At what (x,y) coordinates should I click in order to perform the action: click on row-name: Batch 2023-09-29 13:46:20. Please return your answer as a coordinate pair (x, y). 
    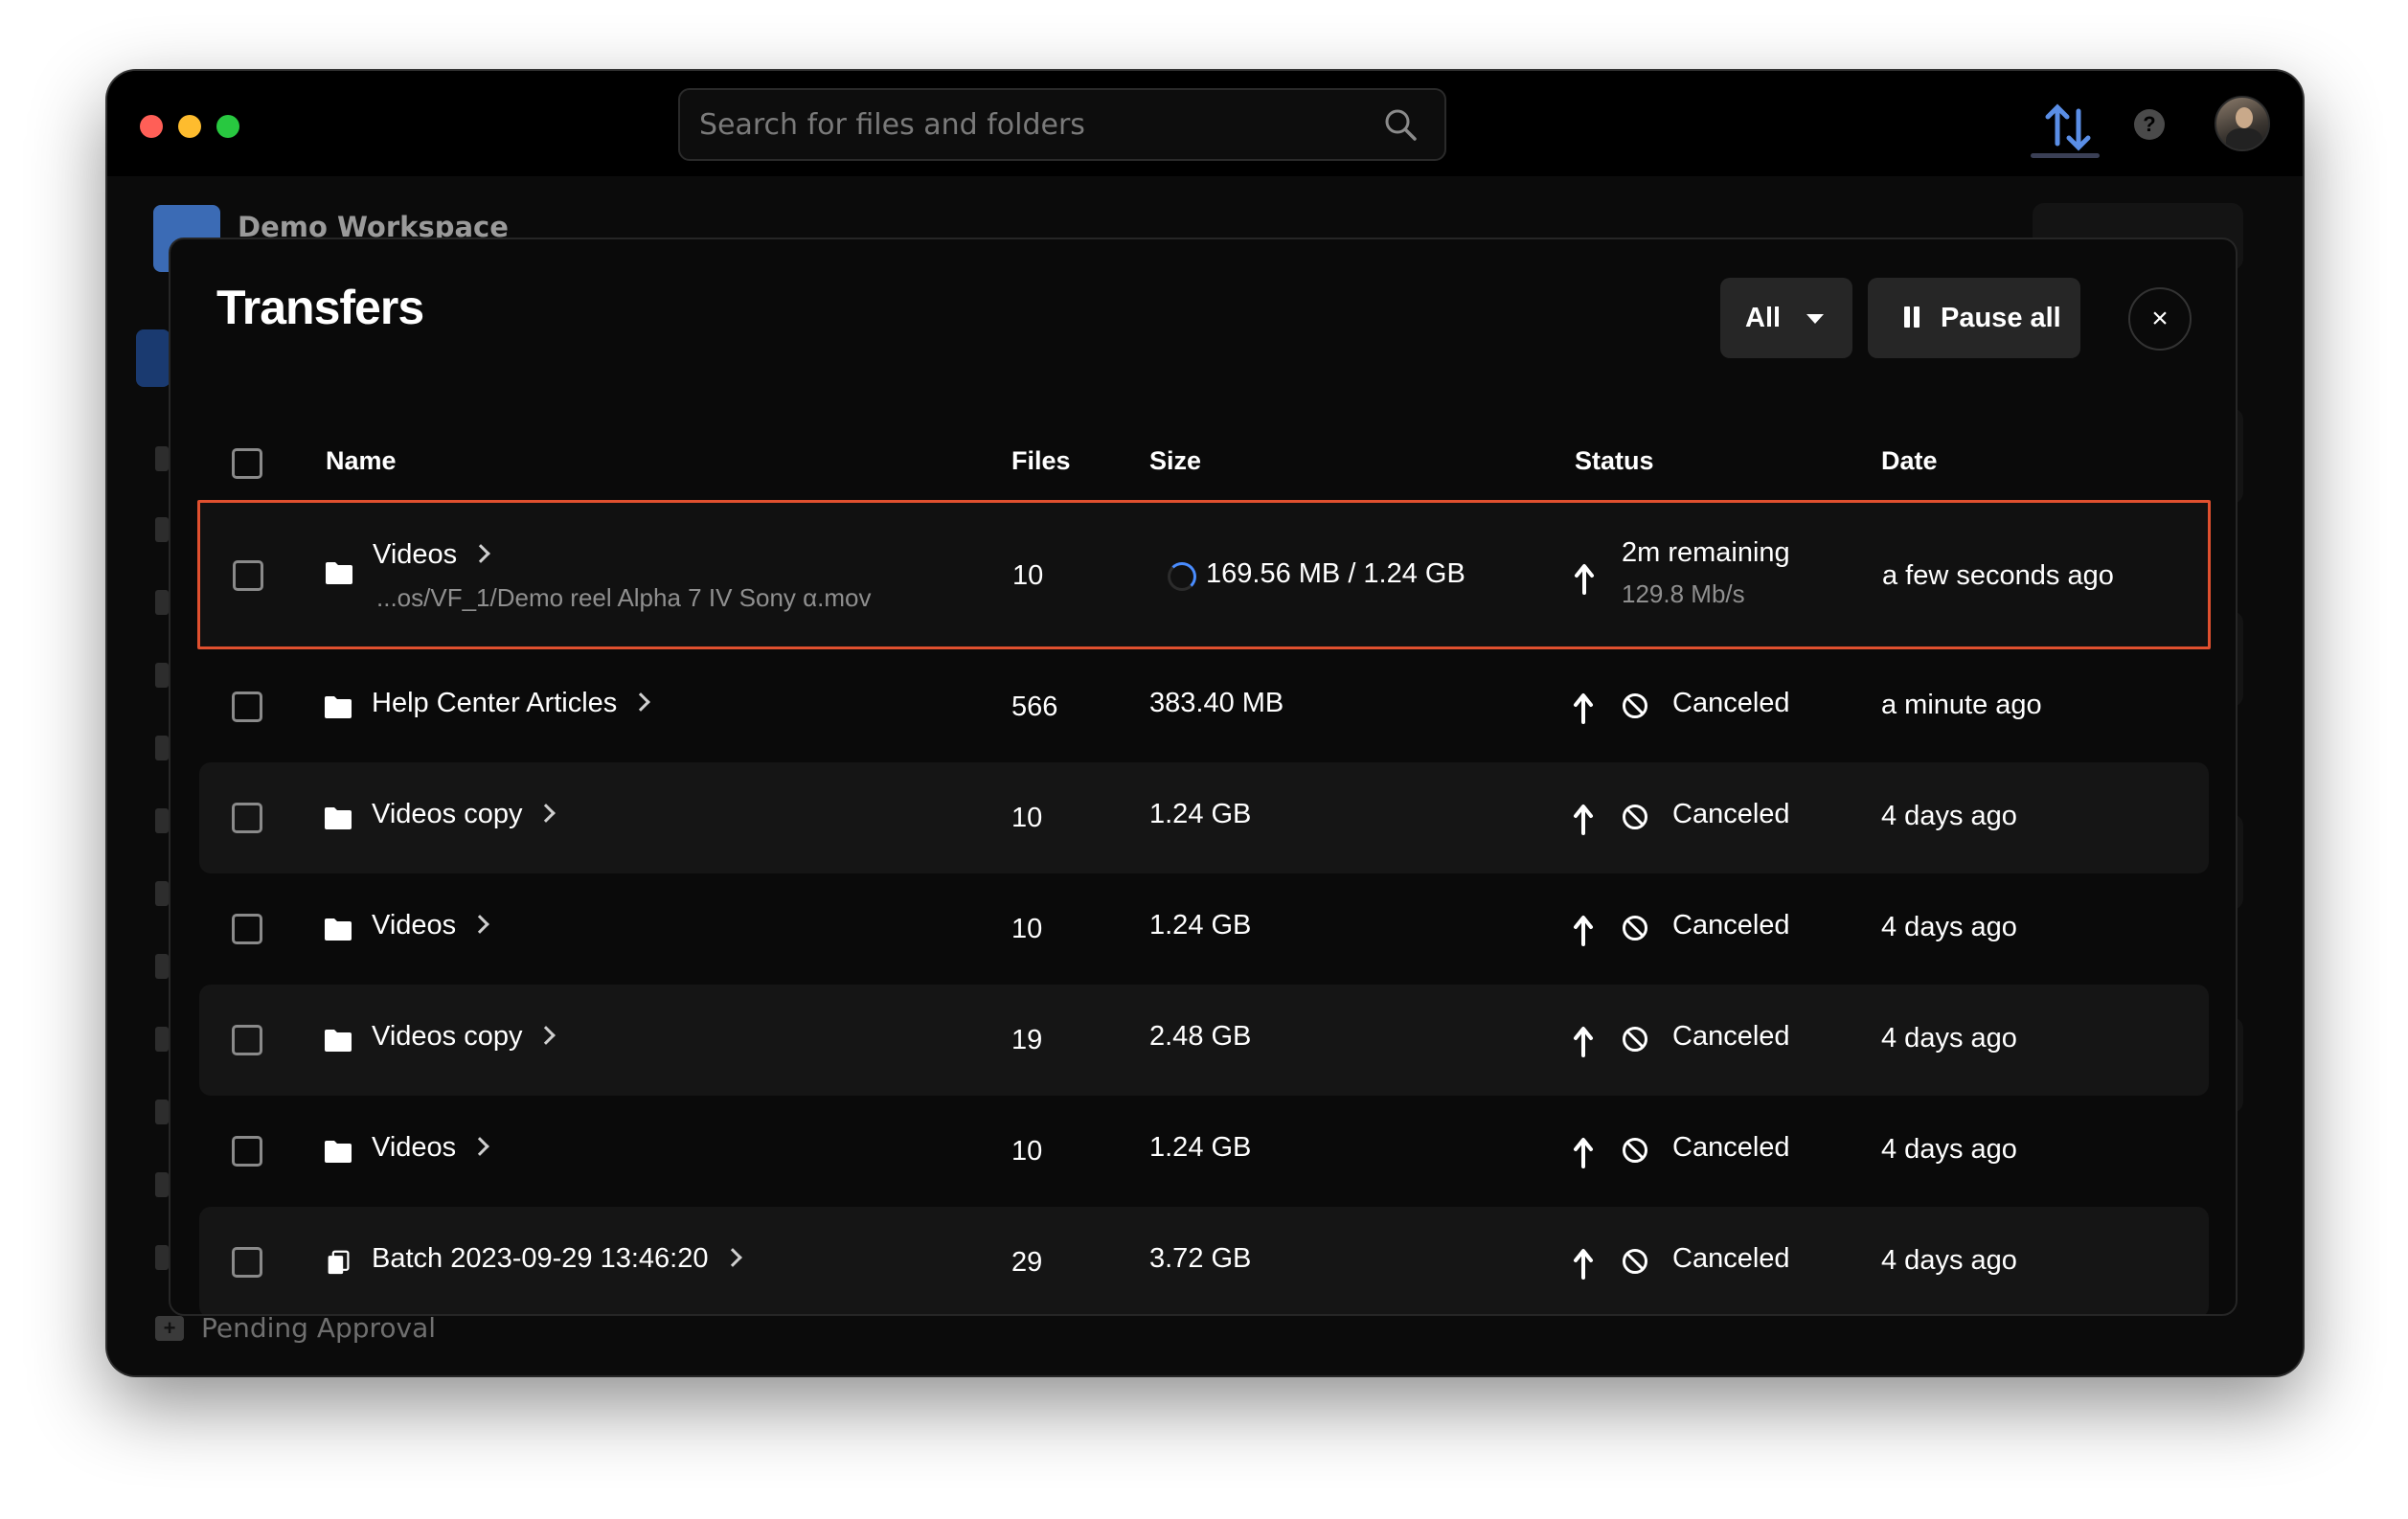
    Looking at the image, I should click on (557, 1259).